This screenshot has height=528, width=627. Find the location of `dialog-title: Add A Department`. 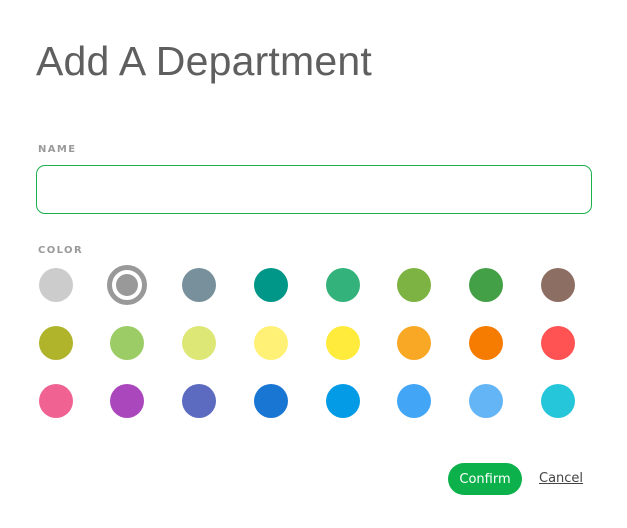

dialog-title: Add A Department is located at coordinates (204, 61).